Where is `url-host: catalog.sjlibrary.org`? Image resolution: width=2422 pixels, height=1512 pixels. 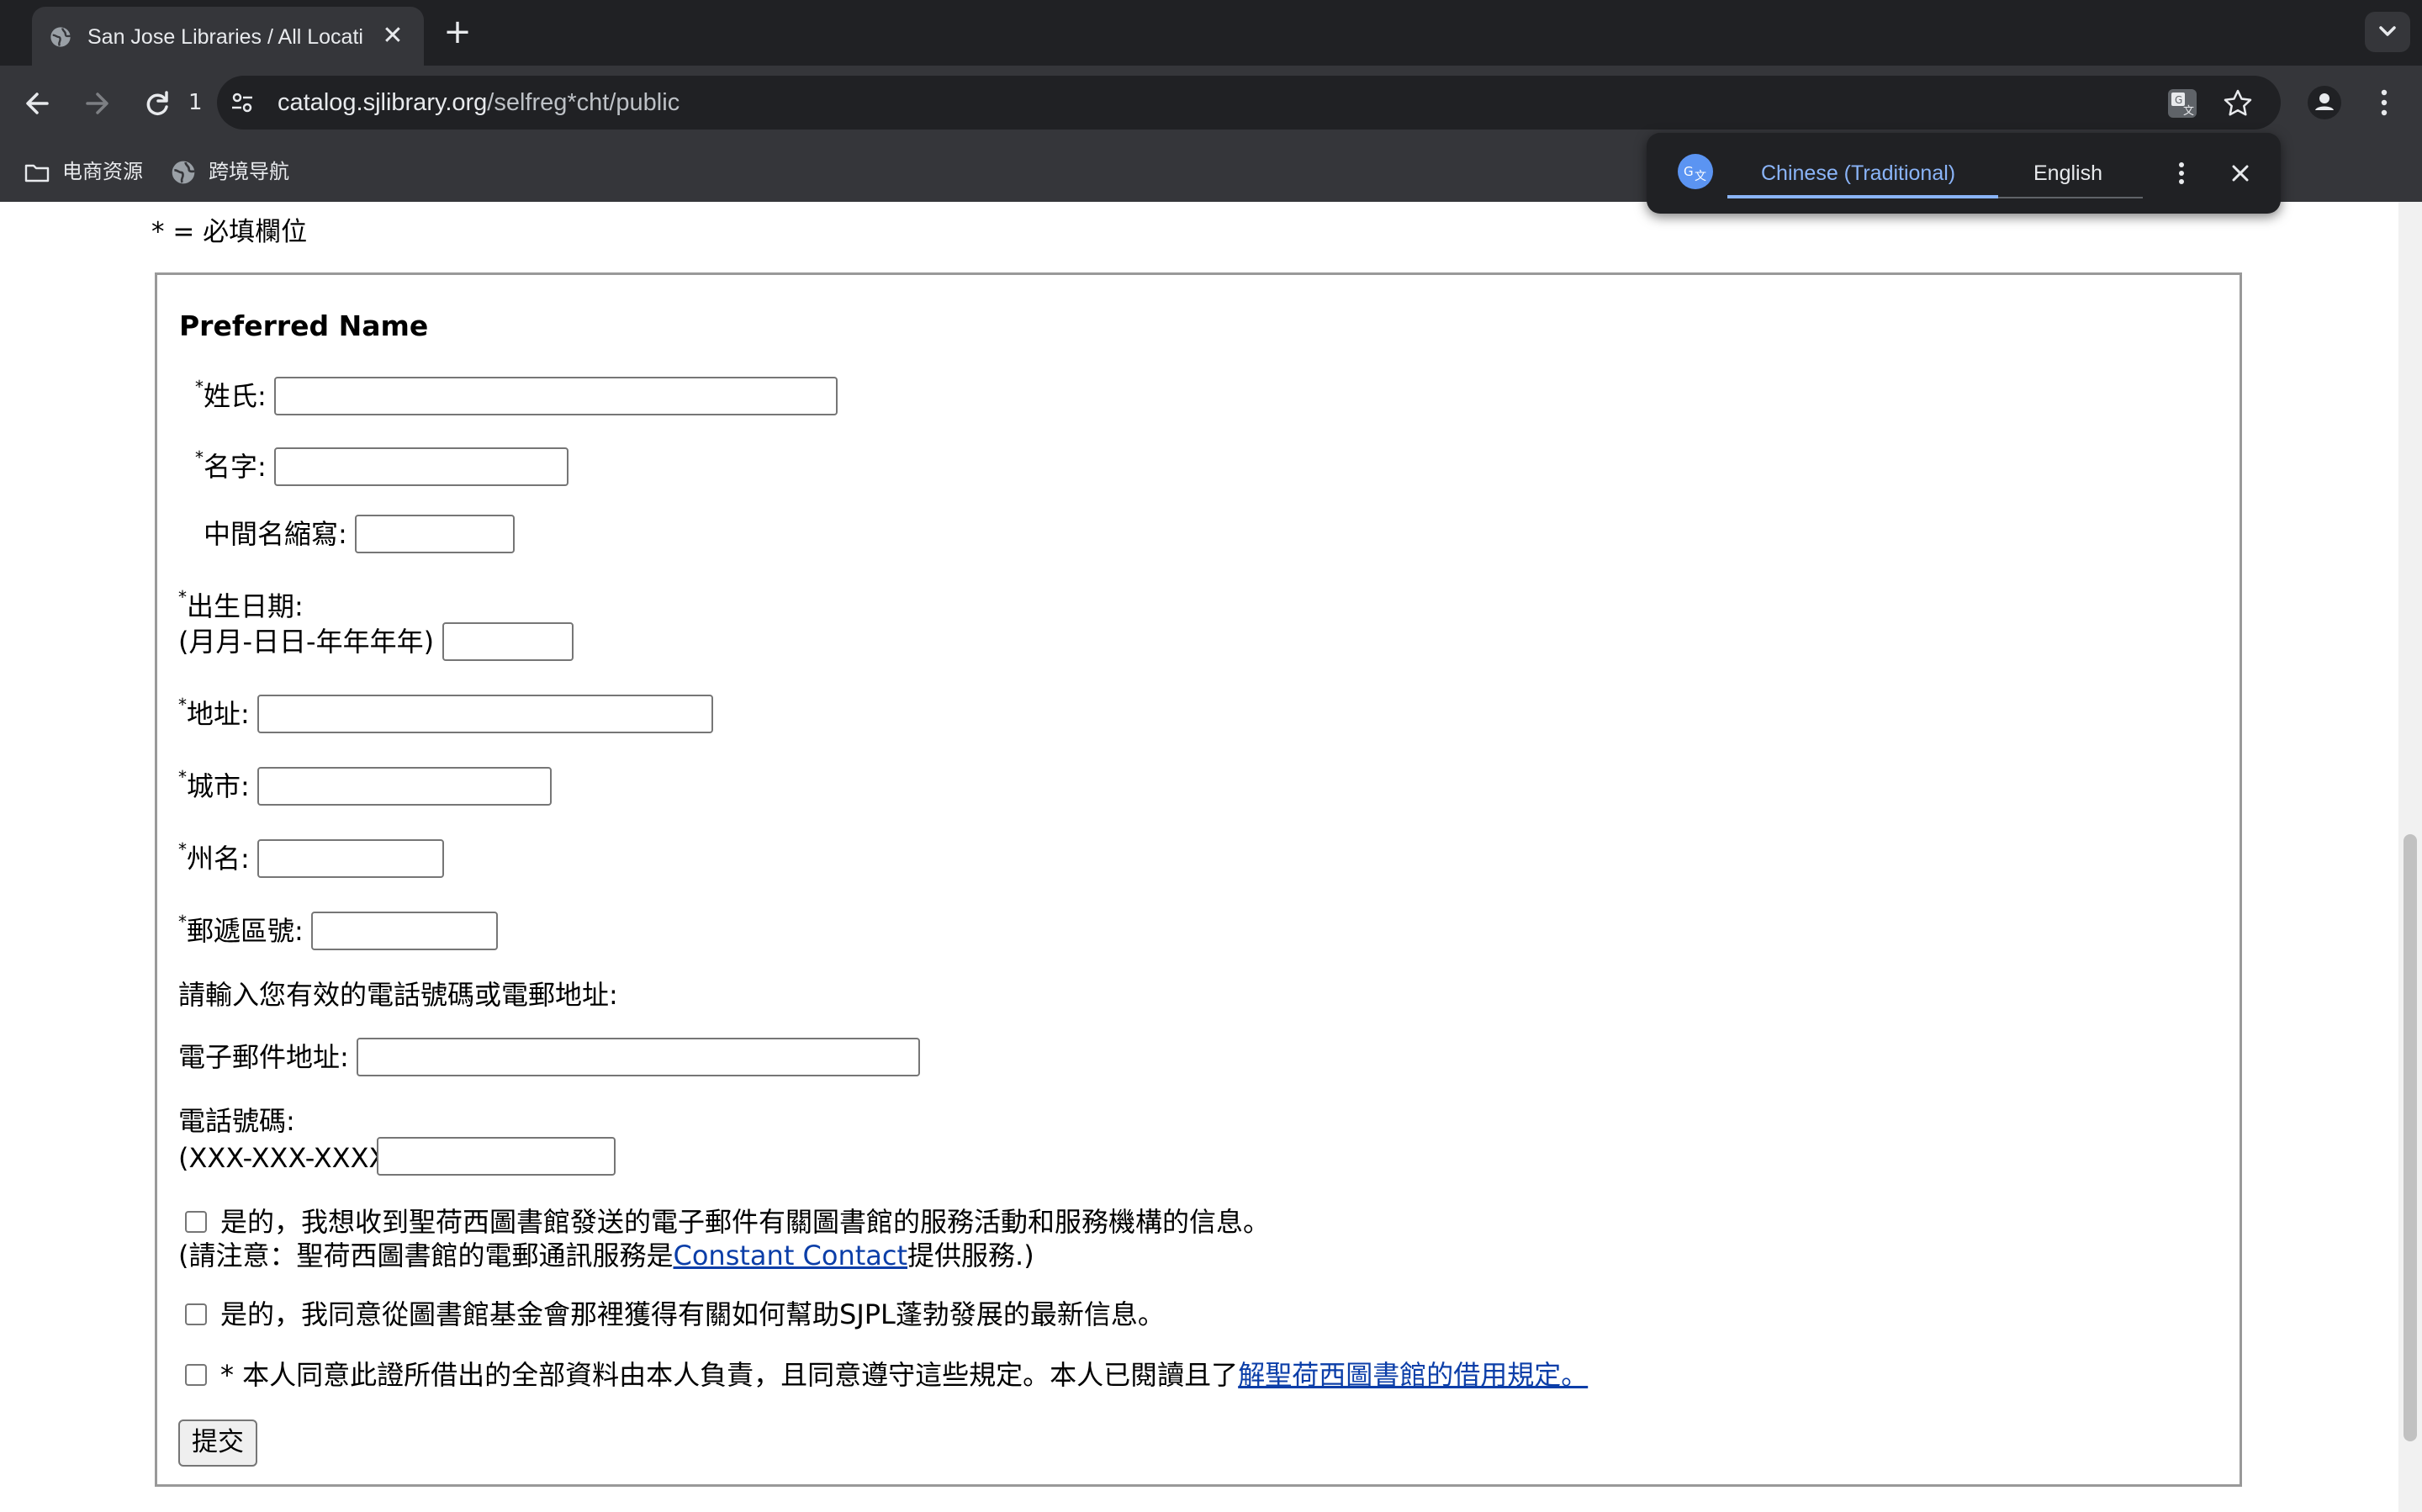 url-host: catalog.sjlibrary.org is located at coordinates (383, 102).